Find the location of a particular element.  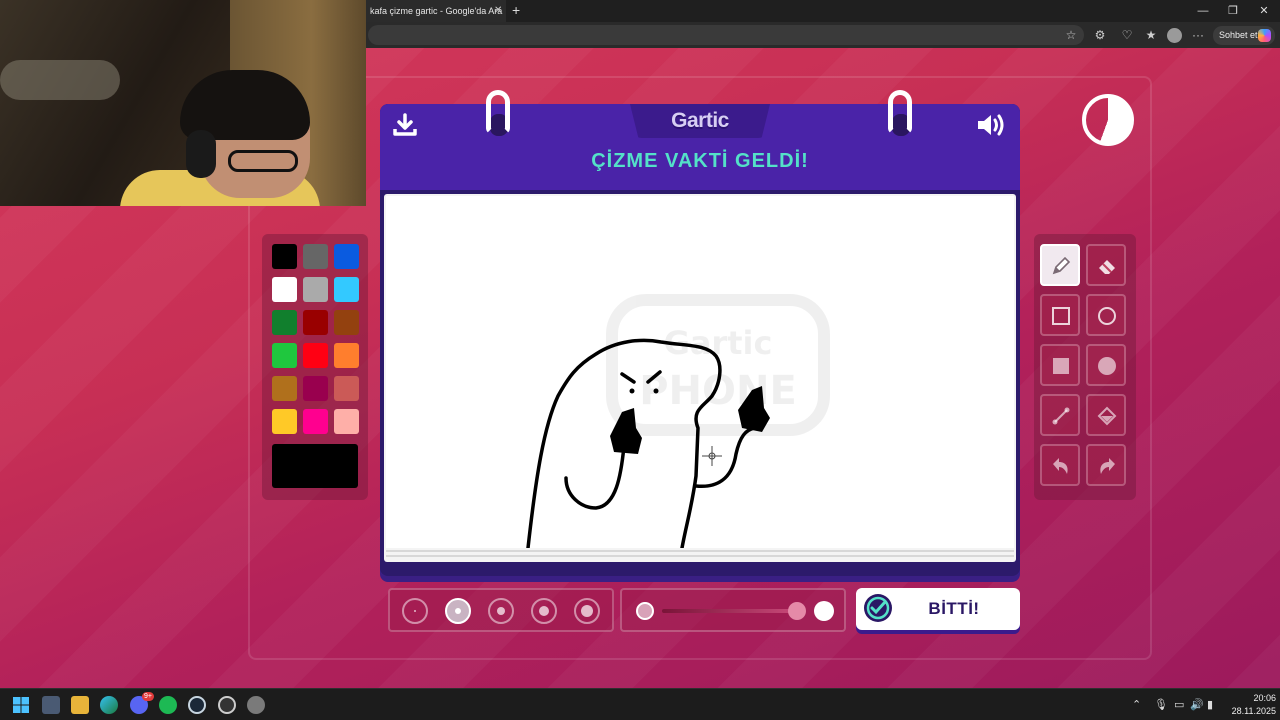

binder-ring-right is located at coordinates (900, 112).